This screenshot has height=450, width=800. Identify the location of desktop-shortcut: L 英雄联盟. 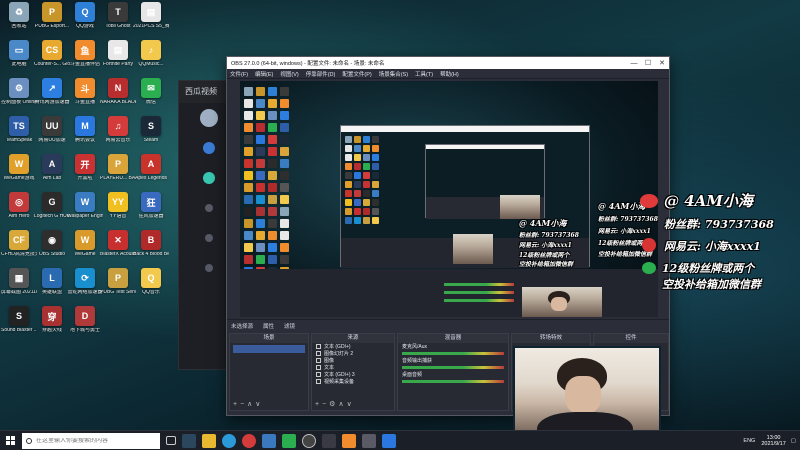
(52, 287).